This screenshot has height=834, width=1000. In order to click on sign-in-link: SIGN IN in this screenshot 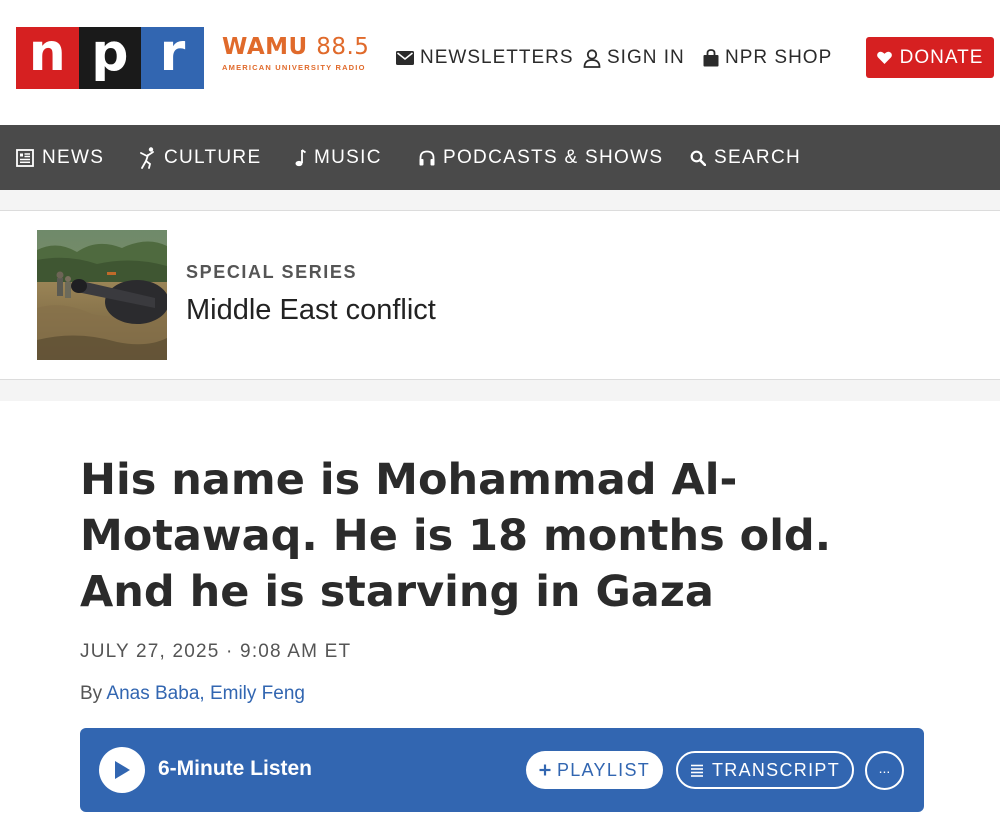, I will do `click(634, 58)`.